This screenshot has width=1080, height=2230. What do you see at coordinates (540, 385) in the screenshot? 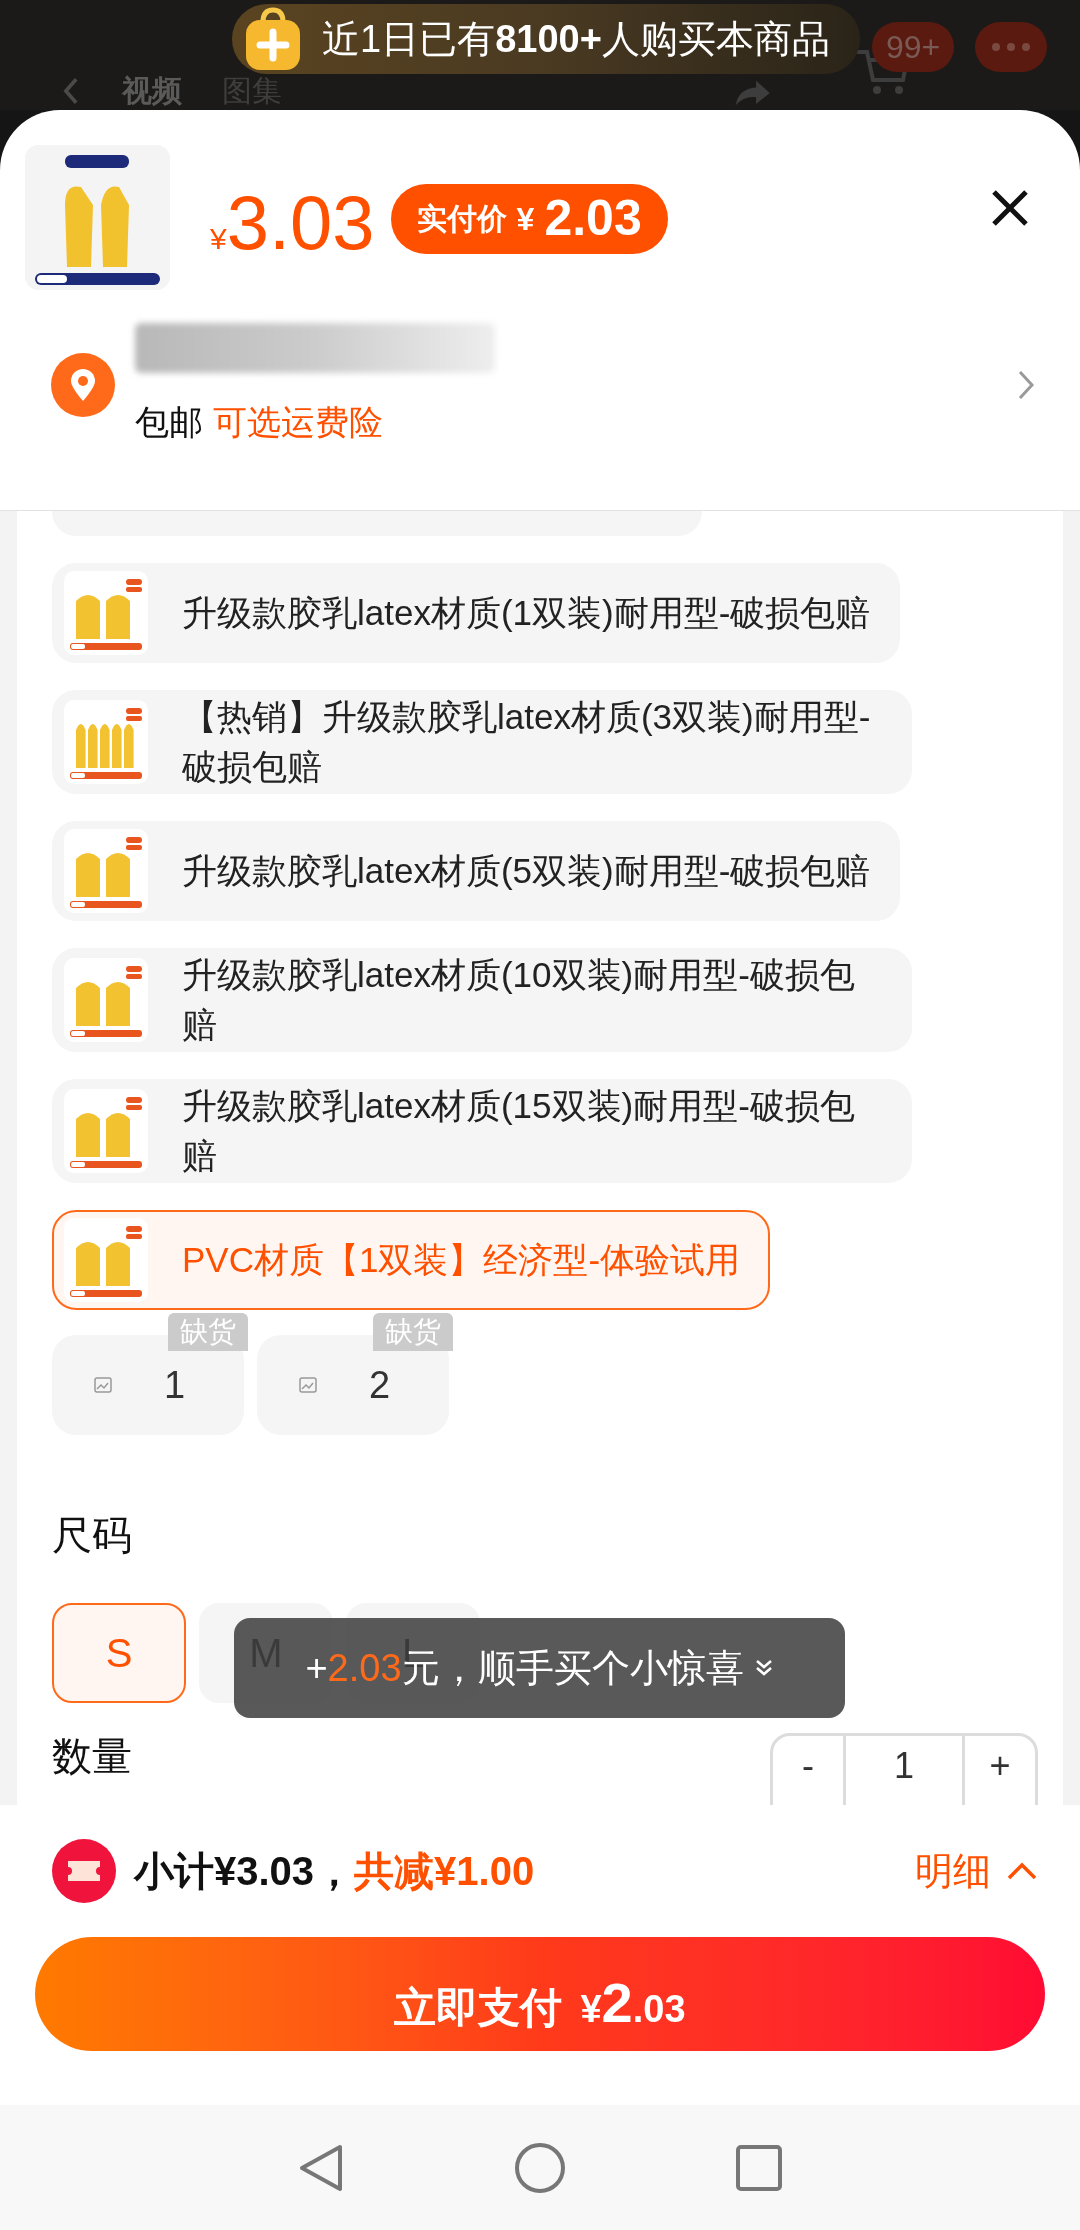
I see `address-row: 包邮 可选运费险` at bounding box center [540, 385].